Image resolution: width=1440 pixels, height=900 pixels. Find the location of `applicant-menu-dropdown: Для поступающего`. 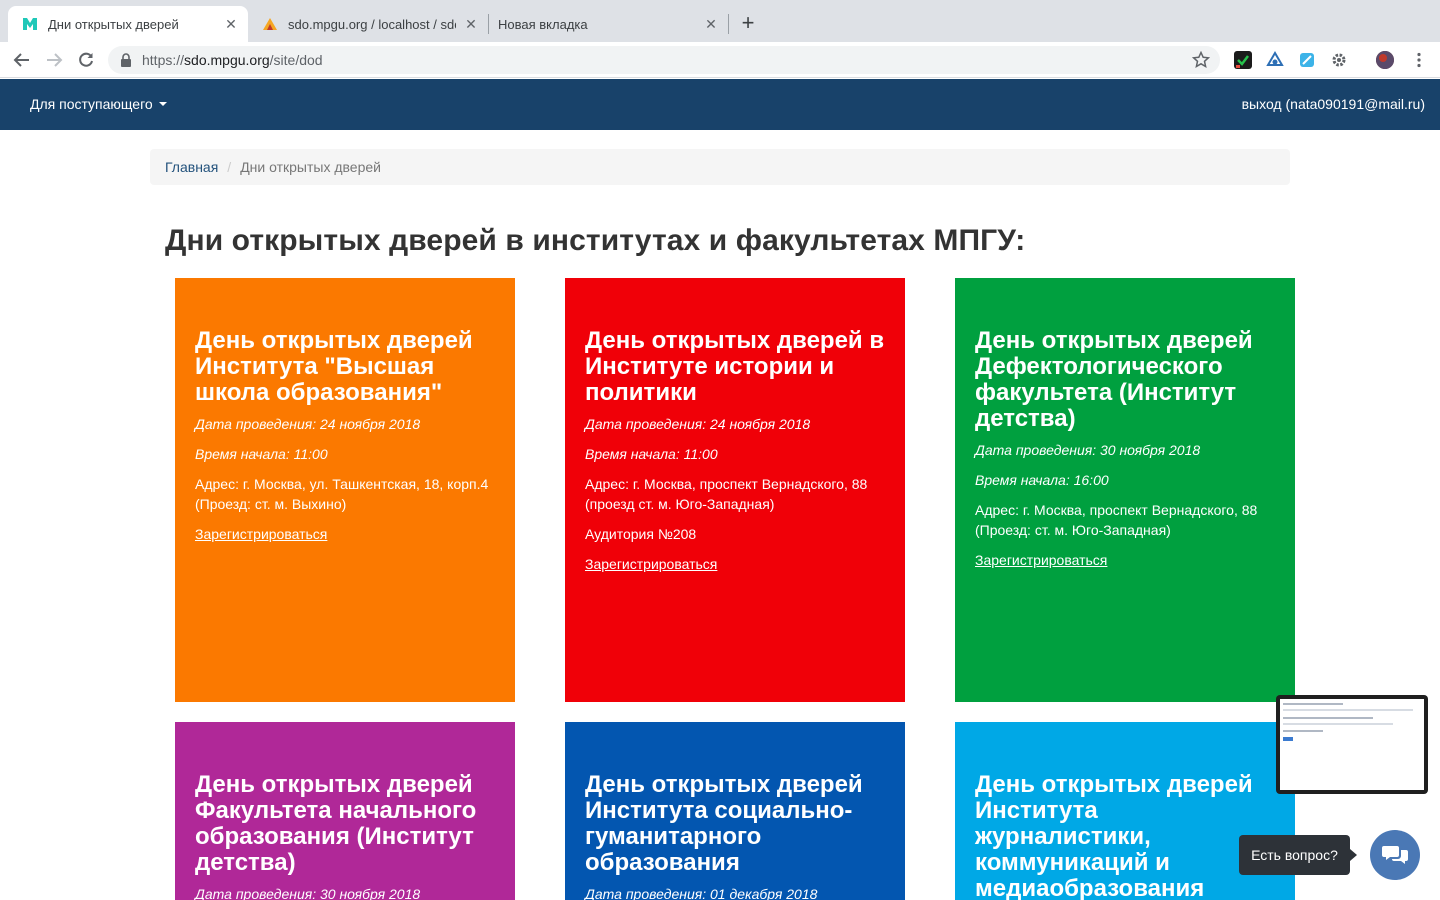

applicant-menu-dropdown: Для поступающего is located at coordinates (98, 104).